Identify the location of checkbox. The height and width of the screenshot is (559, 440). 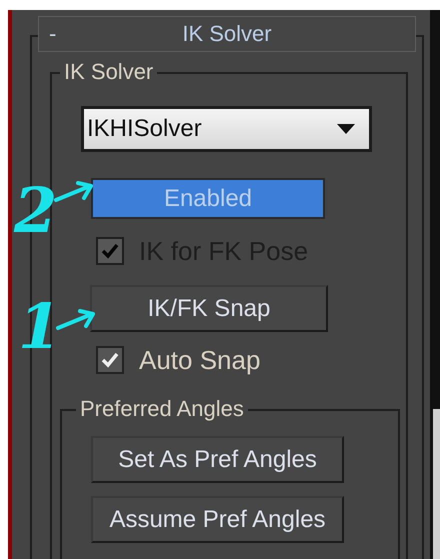
(110, 360).